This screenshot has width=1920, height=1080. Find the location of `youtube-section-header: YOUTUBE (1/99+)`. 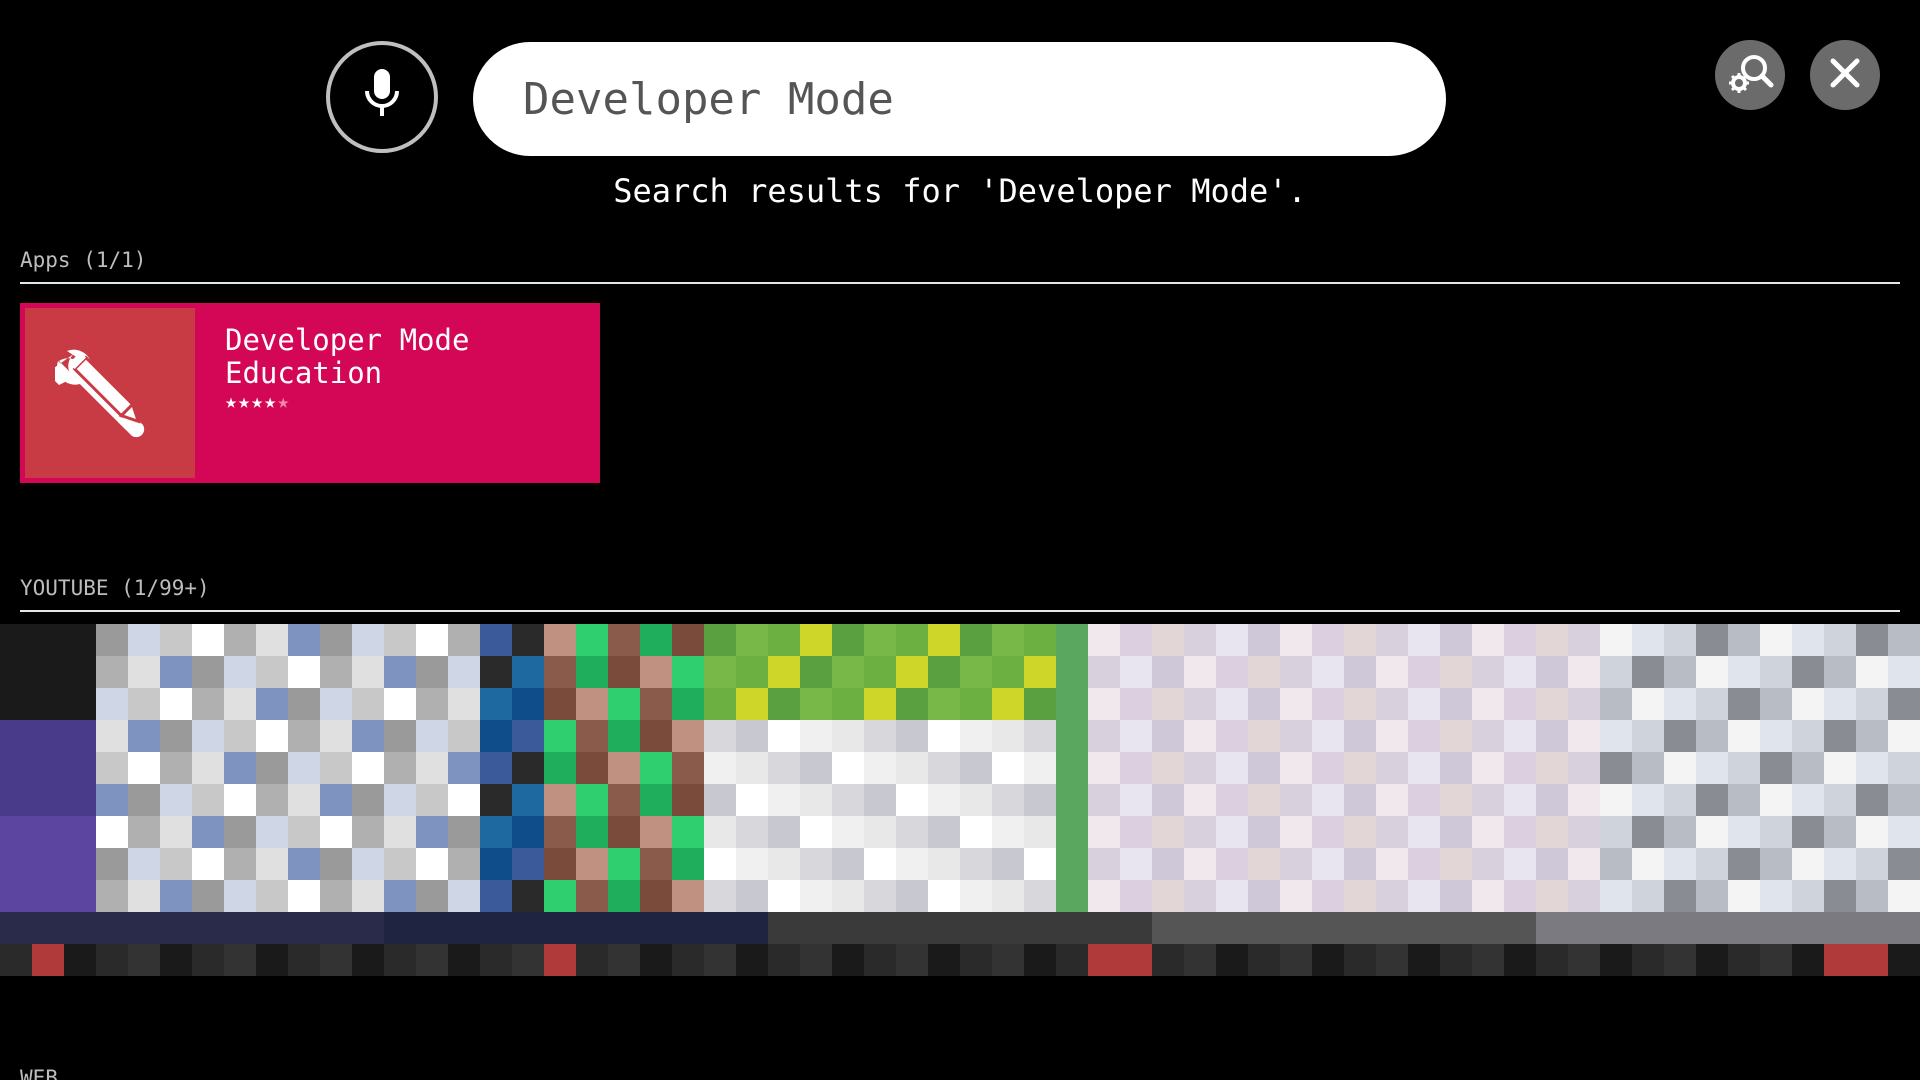

youtube-section-header: YOUTUBE (1/99+) is located at coordinates (960, 594).